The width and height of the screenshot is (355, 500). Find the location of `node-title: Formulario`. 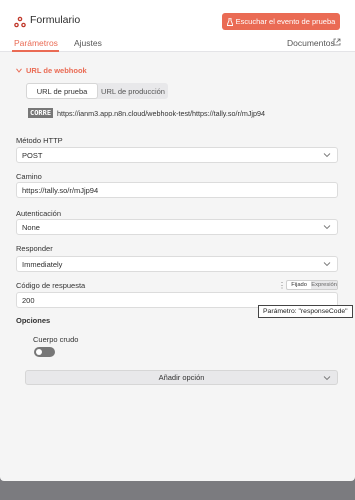

node-title: Formulario is located at coordinates (55, 20).